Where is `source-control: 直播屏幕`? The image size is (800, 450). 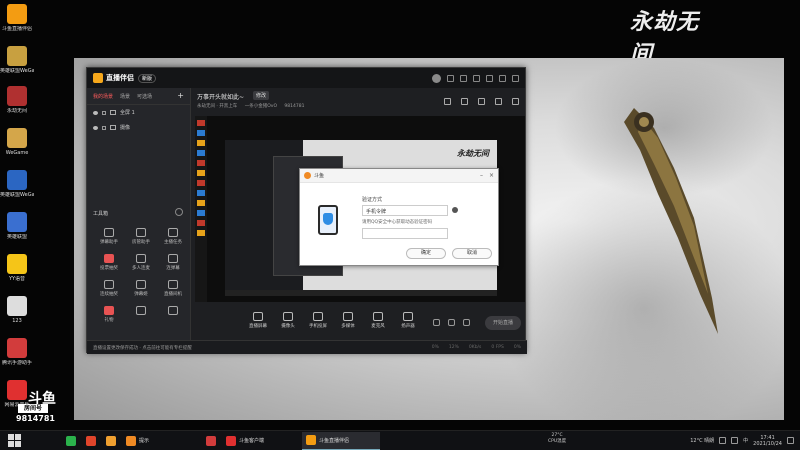
source-control: 直播屏幕 is located at coordinates (258, 325).